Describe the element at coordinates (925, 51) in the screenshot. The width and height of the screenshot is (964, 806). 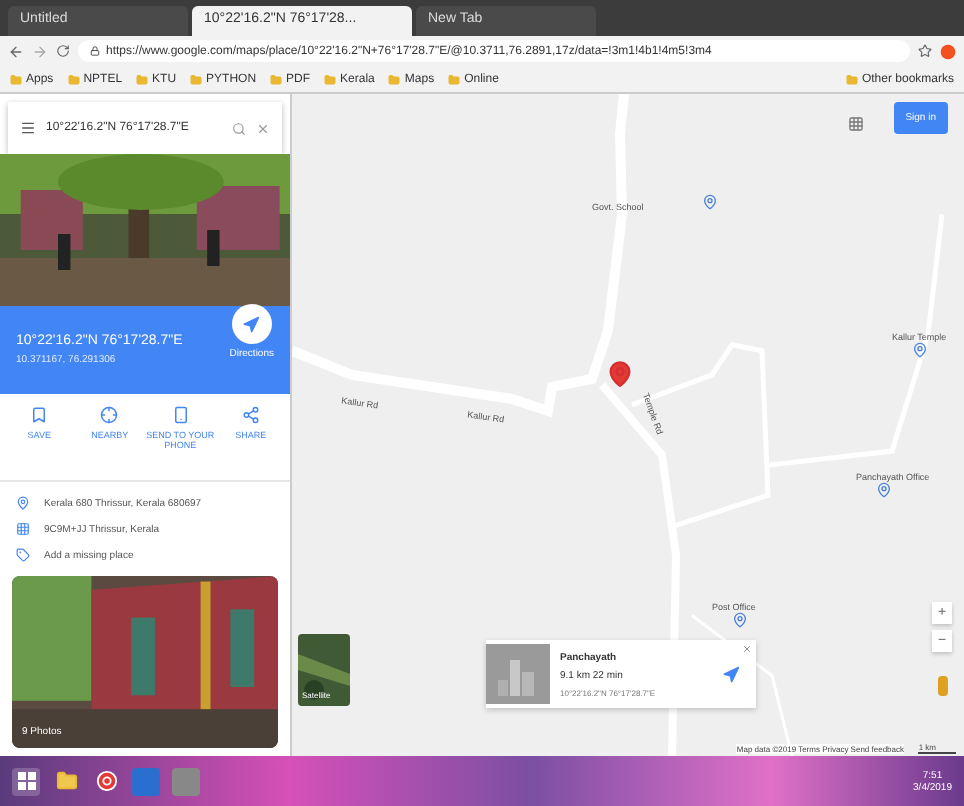
I see `star-icon` at that location.